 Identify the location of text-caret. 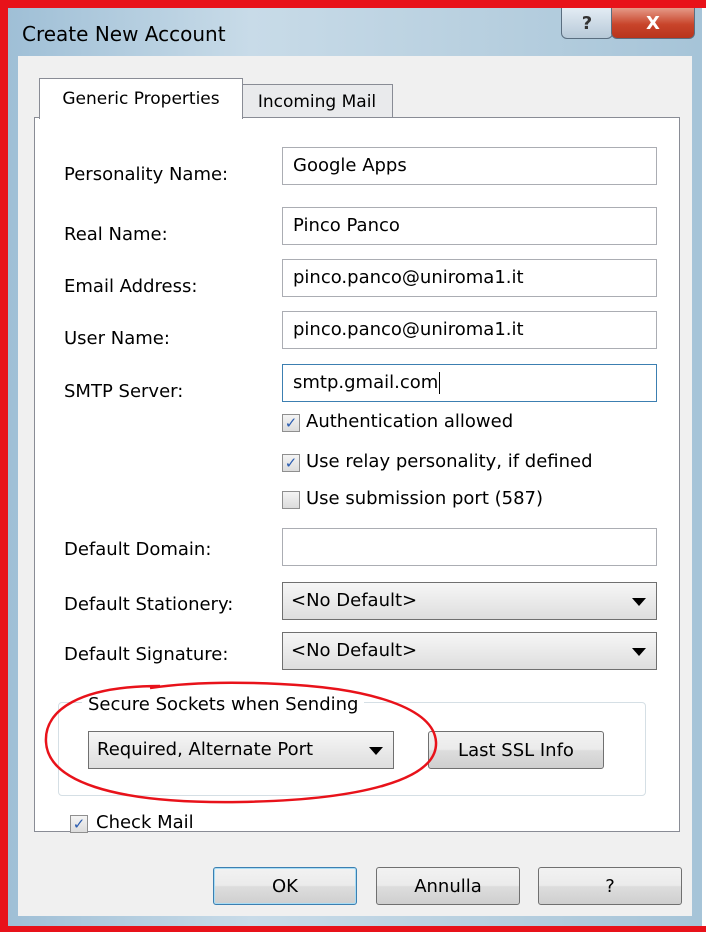
(440, 383).